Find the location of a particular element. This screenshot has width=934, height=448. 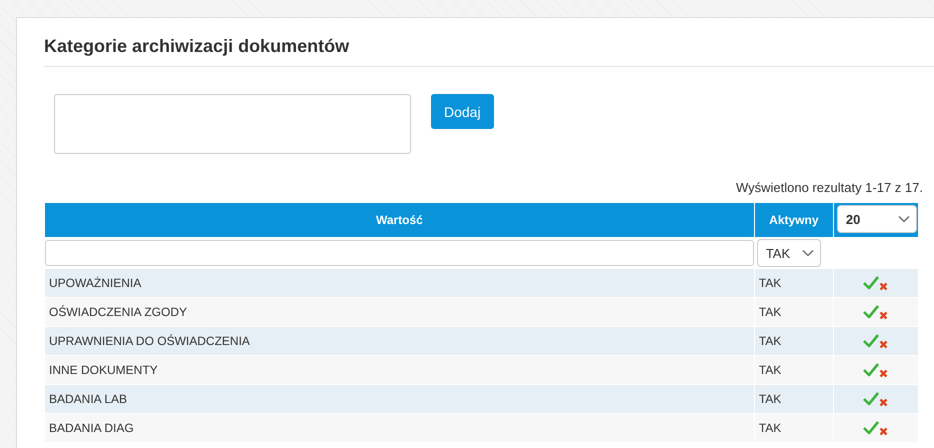

results-count: Wyświetlono rezultaty 1-17 z 17. is located at coordinates (828, 187).